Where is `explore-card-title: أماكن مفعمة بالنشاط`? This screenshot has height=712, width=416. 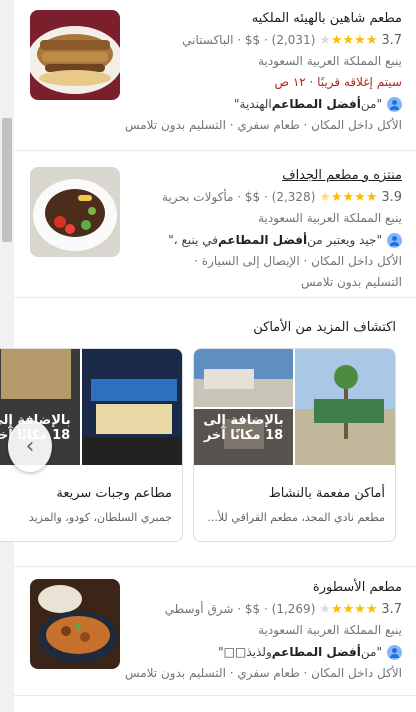
explore-card-title: أماكن مفعمة بالنشاط is located at coordinates (327, 493).